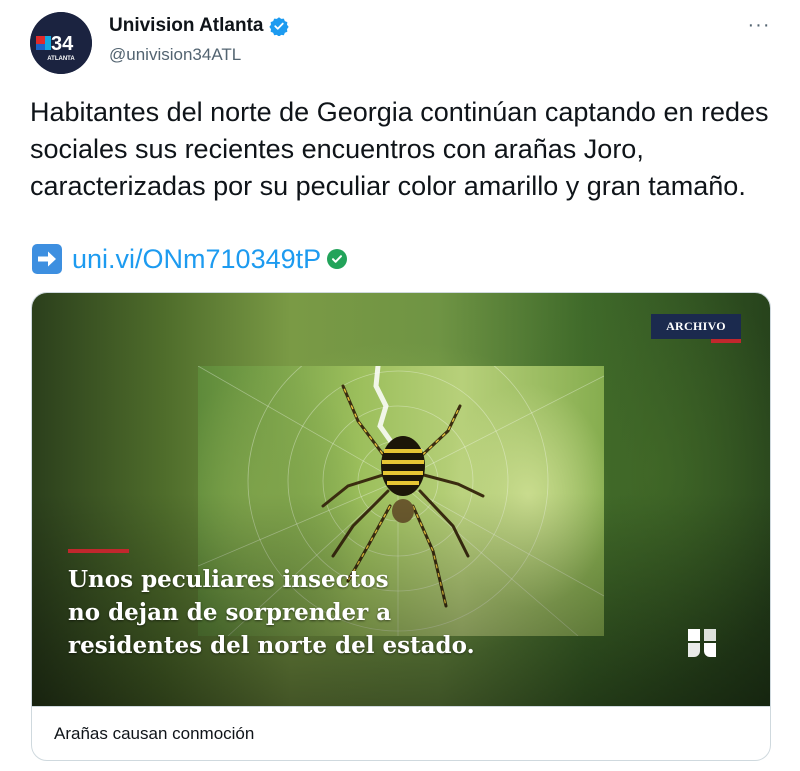 This screenshot has width=800, height=771. I want to click on headline-line: Unos peculiares insectos, so click(228, 579).